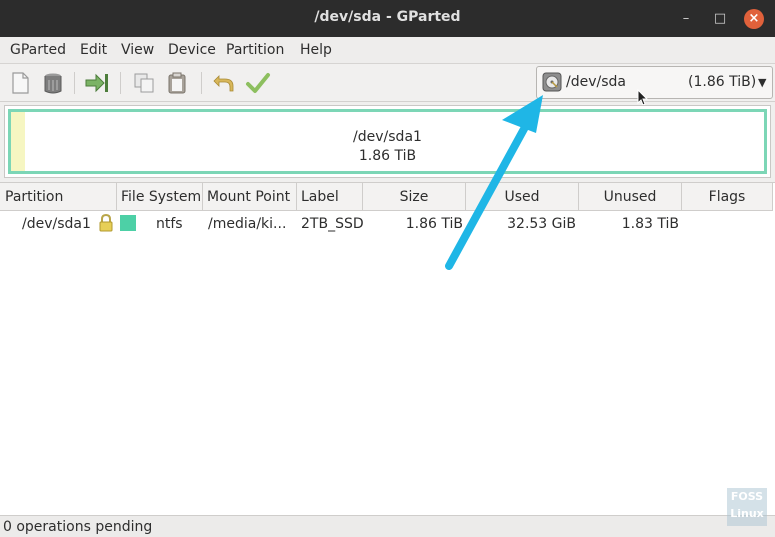 The width and height of the screenshot is (775, 537). Describe the element at coordinates (596, 82) in the screenshot. I see `device-name: /dev/sda` at that location.